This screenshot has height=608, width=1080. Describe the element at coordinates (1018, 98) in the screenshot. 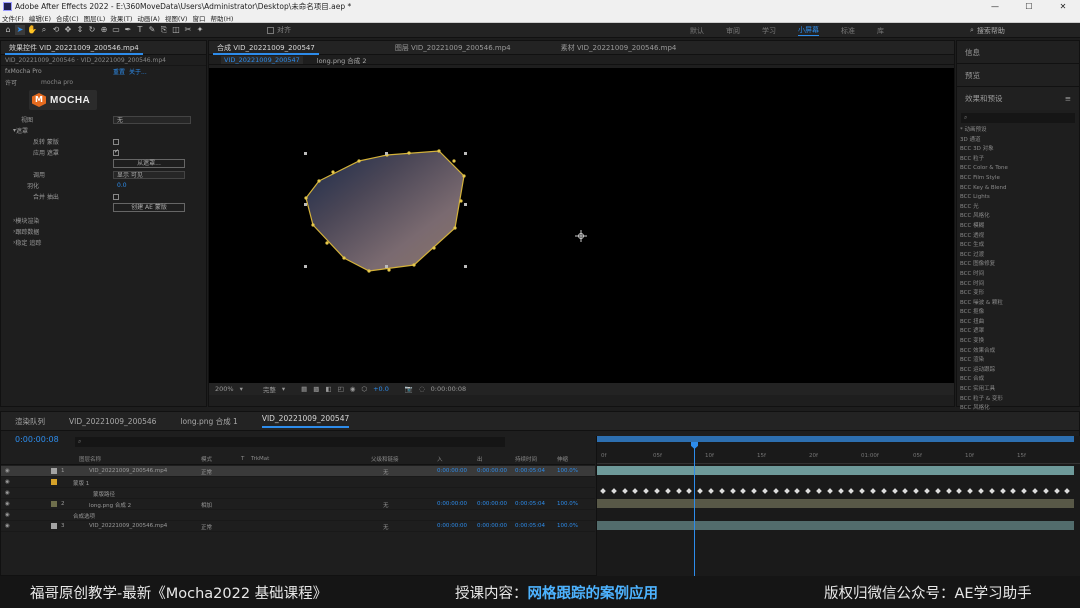

I see `effects-presets-header: 效果和预设 ≡` at that location.